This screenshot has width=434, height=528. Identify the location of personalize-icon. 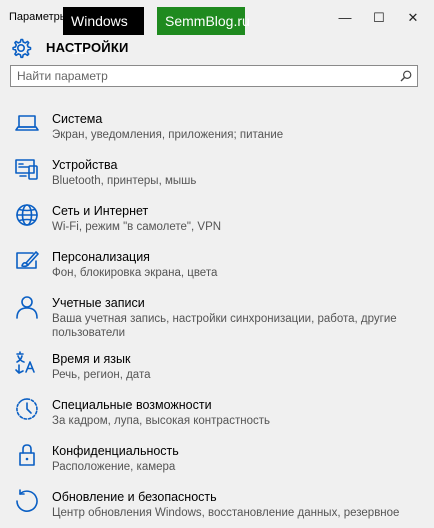
(27, 260).